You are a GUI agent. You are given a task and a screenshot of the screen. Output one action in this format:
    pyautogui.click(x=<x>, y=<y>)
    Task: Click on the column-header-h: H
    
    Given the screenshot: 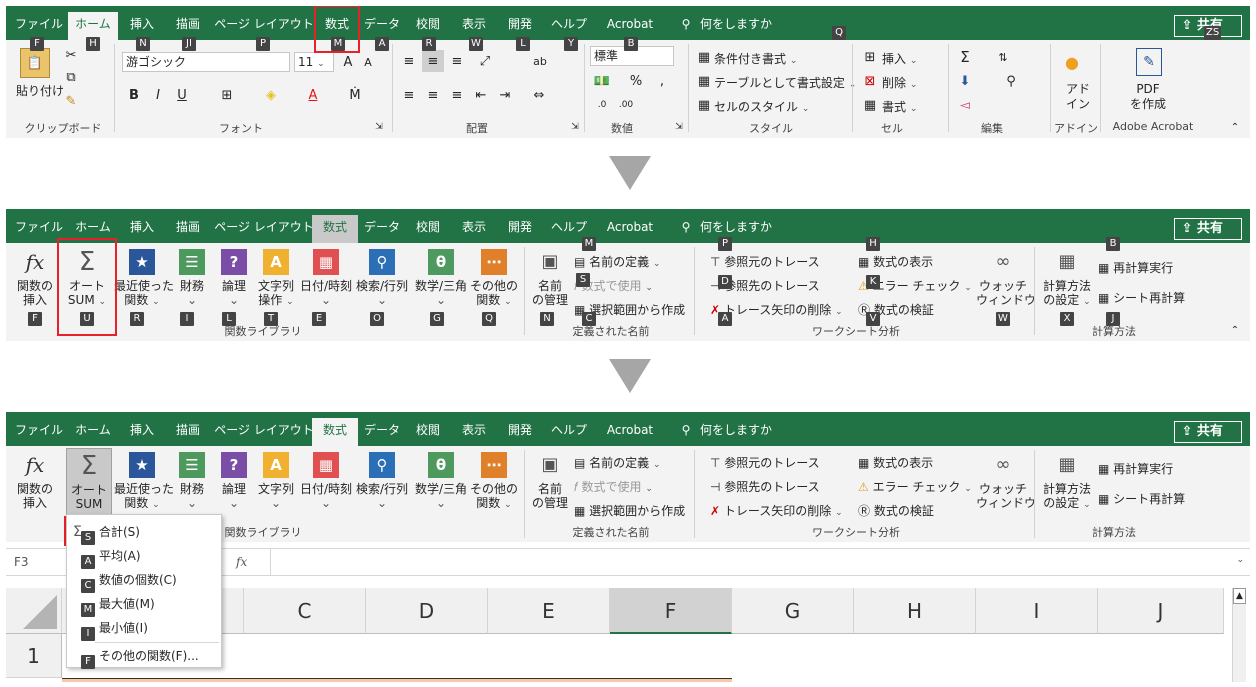 What is the action you would take?
    pyautogui.click(x=915, y=611)
    